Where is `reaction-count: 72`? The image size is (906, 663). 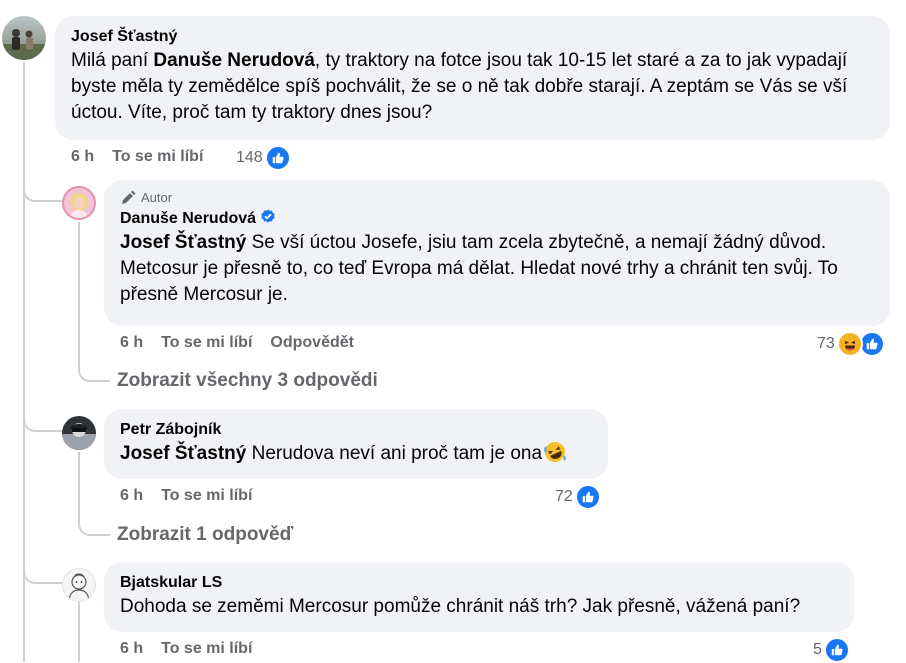
reaction-count: 72 is located at coordinates (564, 496).